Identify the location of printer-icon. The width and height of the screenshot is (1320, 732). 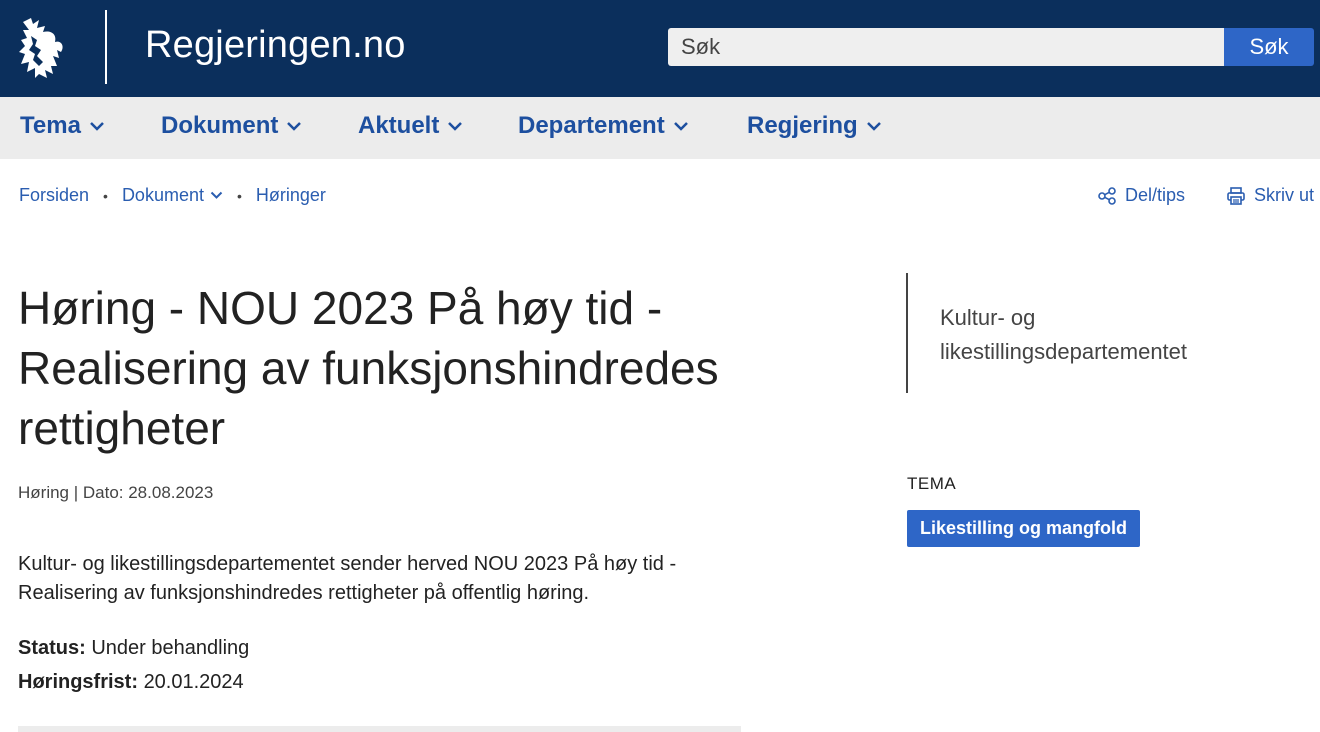
(1236, 195).